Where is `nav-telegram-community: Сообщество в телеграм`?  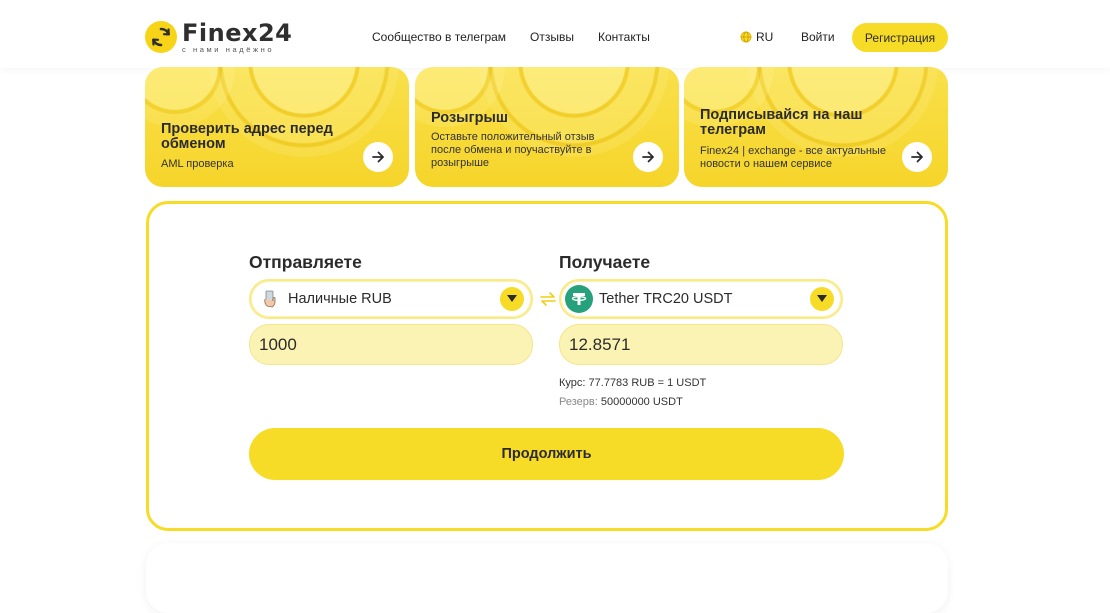 nav-telegram-community: Сообщество в телеграм is located at coordinates (439, 37).